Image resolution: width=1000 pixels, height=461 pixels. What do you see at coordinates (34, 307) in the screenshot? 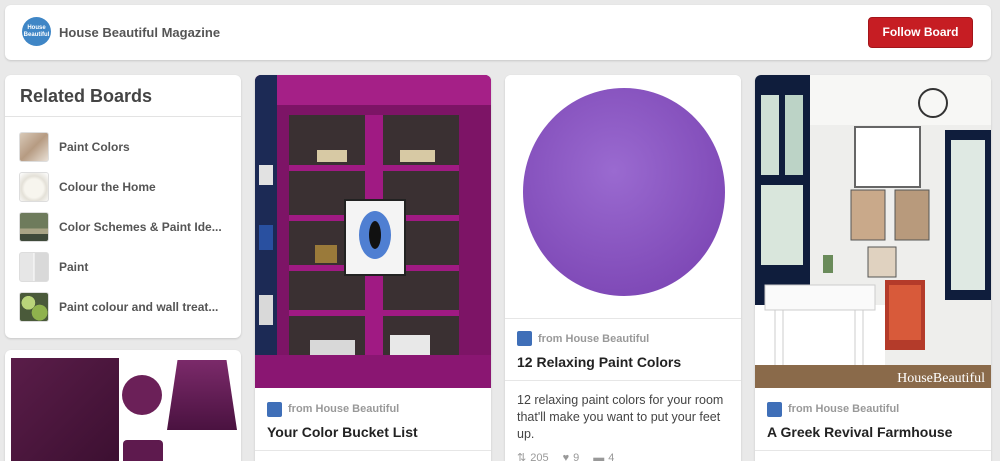
I see `green-swatch-thumb` at bounding box center [34, 307].